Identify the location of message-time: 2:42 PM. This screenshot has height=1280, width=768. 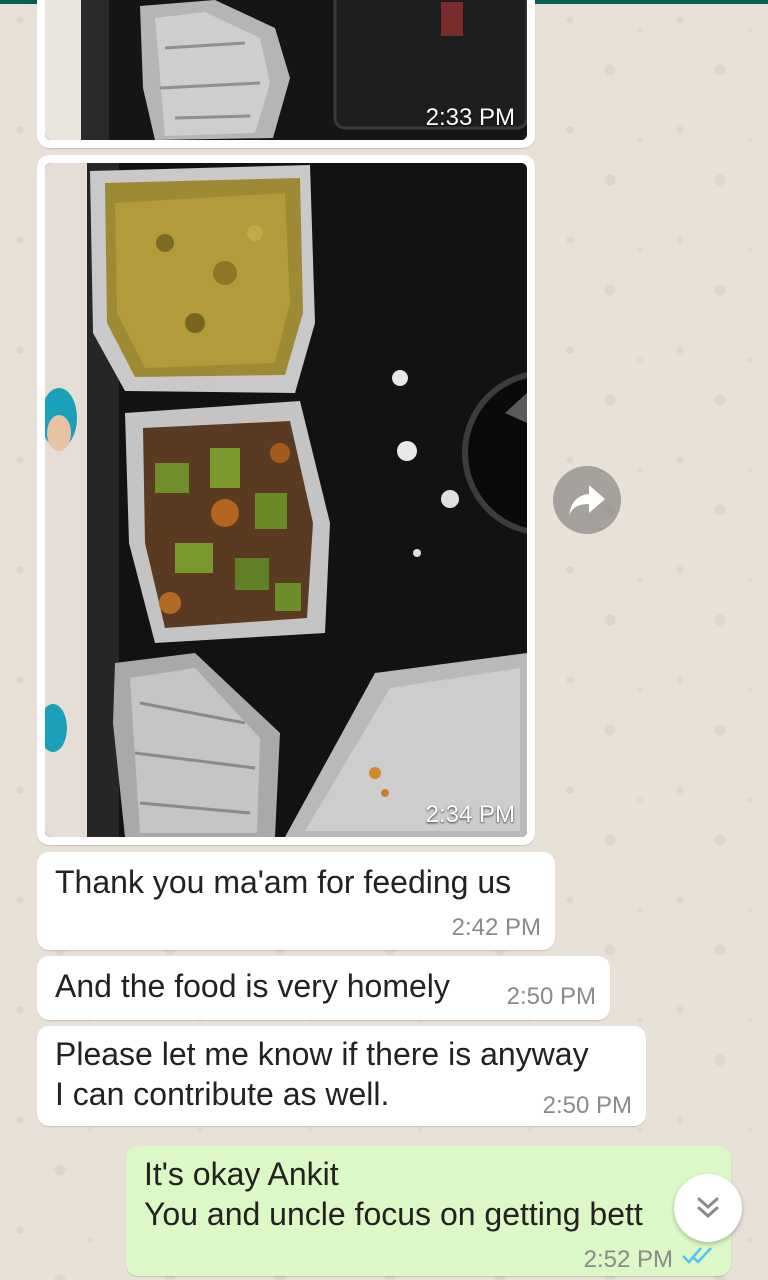
(496, 927).